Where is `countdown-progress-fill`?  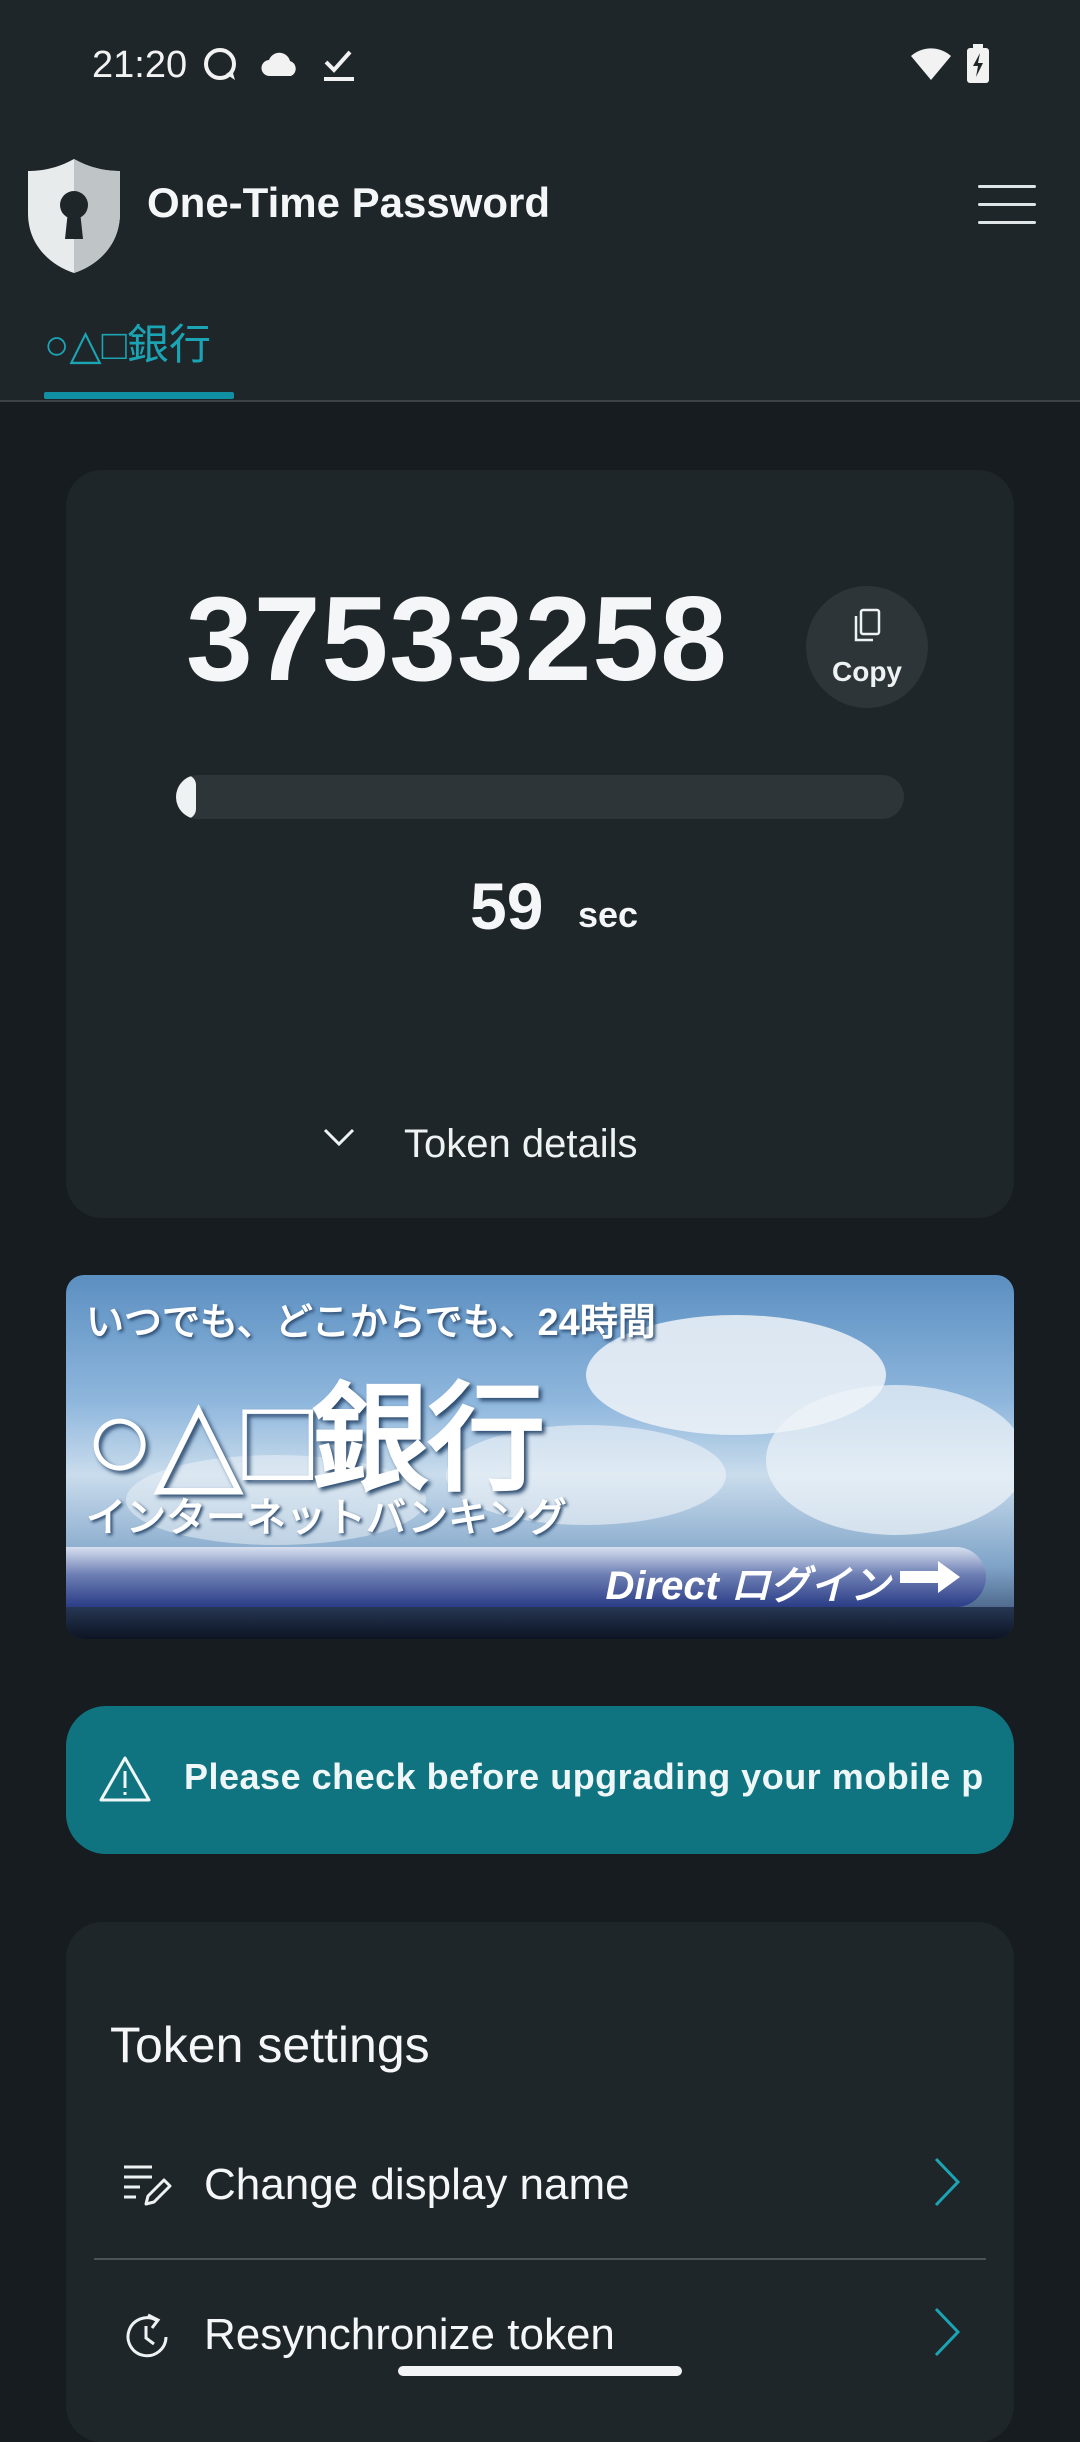
countdown-progress-fill is located at coordinates (186, 797).